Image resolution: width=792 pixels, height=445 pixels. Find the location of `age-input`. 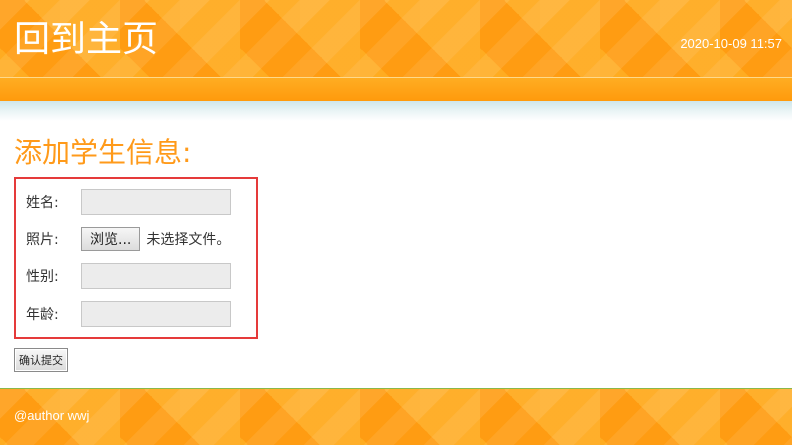

age-input is located at coordinates (156, 314).